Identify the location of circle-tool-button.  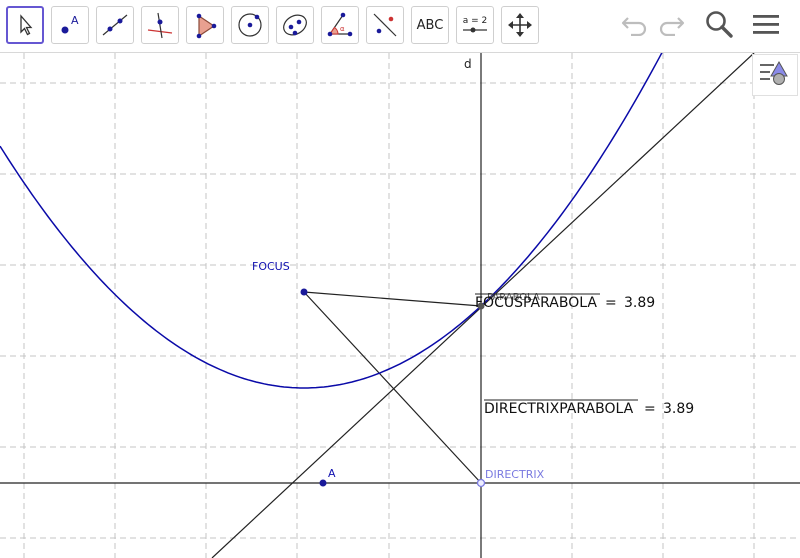
(250, 25).